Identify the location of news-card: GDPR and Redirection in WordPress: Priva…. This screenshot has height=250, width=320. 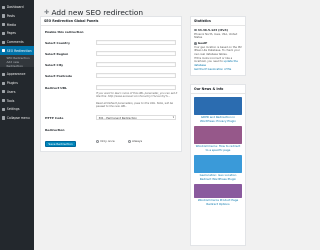
(218, 110).